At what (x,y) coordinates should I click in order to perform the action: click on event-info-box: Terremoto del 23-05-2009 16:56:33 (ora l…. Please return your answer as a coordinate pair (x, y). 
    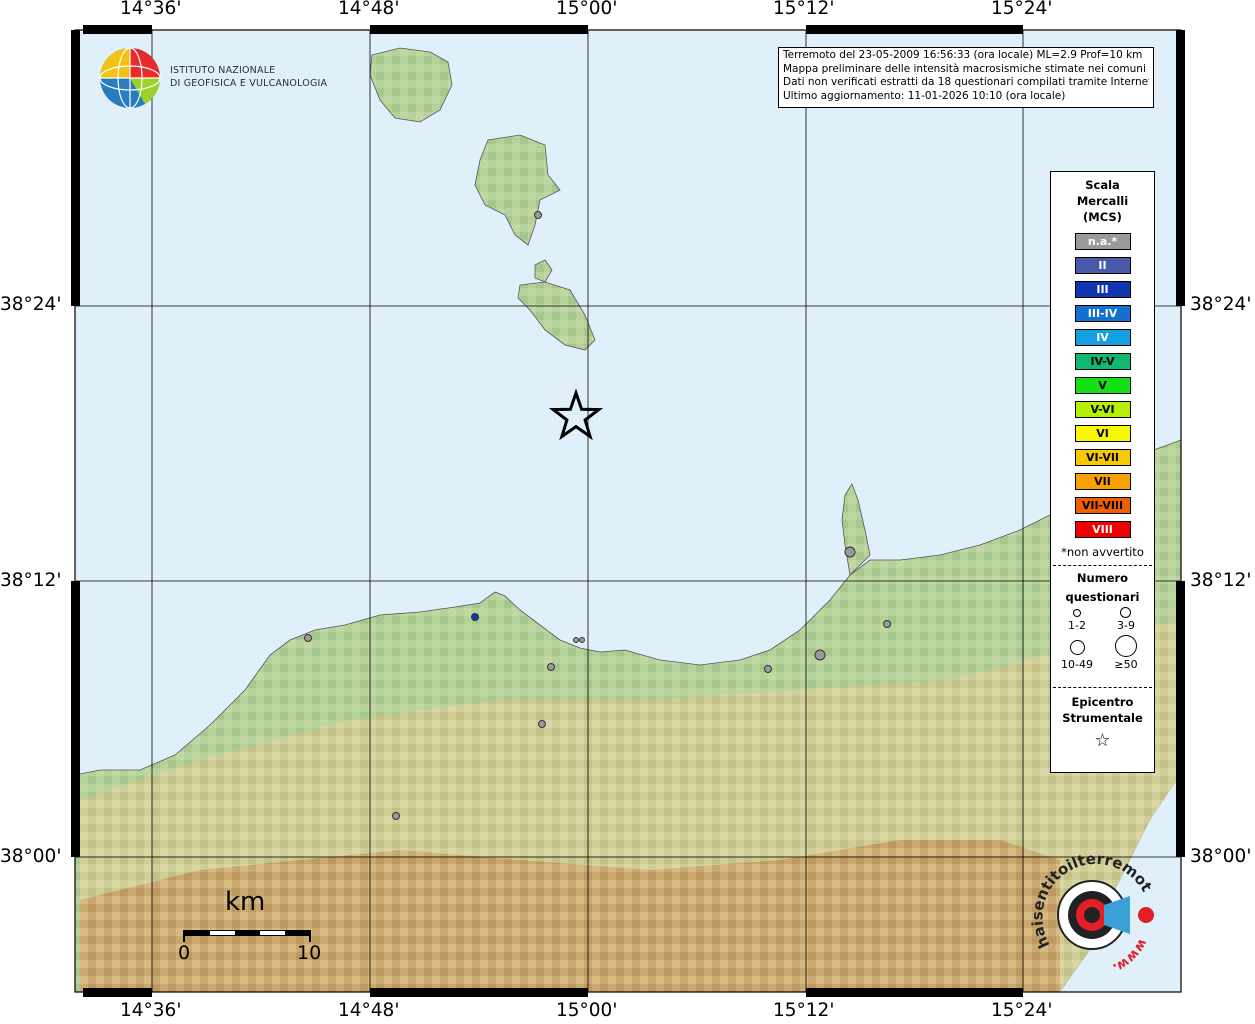
    Looking at the image, I should click on (966, 77).